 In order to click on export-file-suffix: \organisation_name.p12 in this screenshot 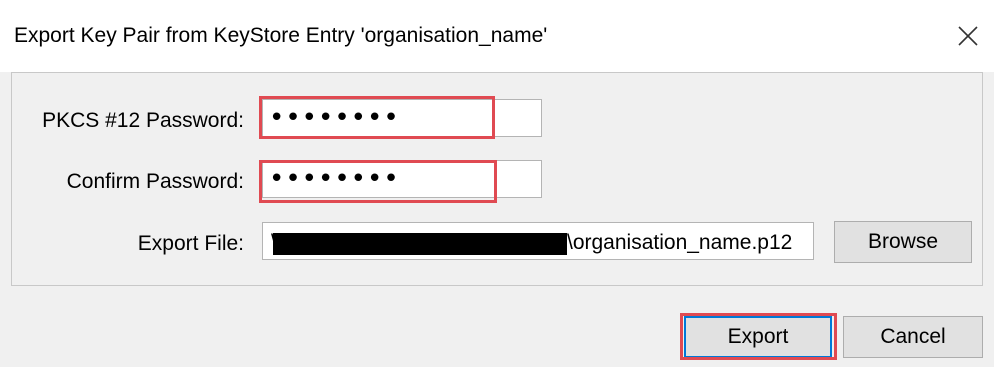, I will do `click(680, 242)`.